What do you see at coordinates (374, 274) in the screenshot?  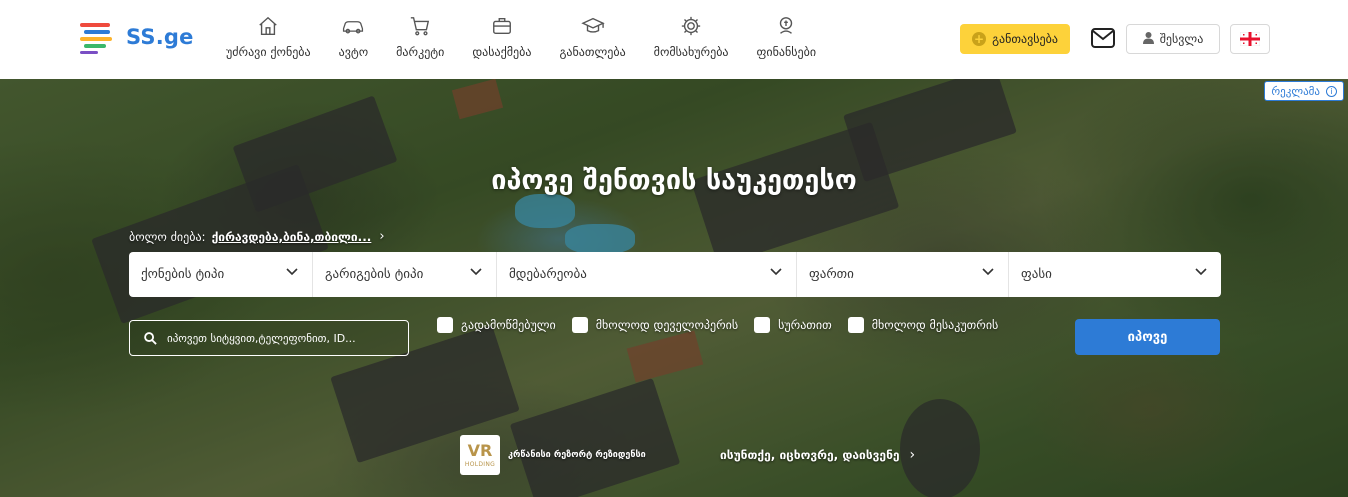 I see `filter-label: გარიგების ტიპი` at bounding box center [374, 274].